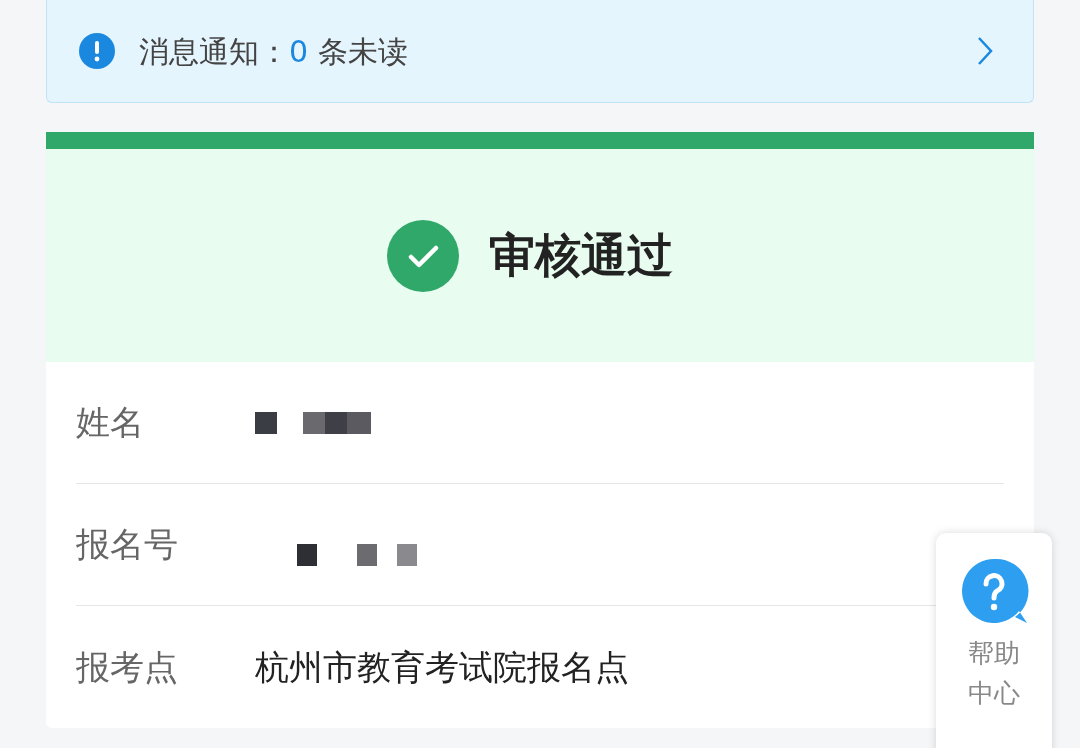  Describe the element at coordinates (581, 255) in the screenshot. I see `status-title: 审核通过` at that location.